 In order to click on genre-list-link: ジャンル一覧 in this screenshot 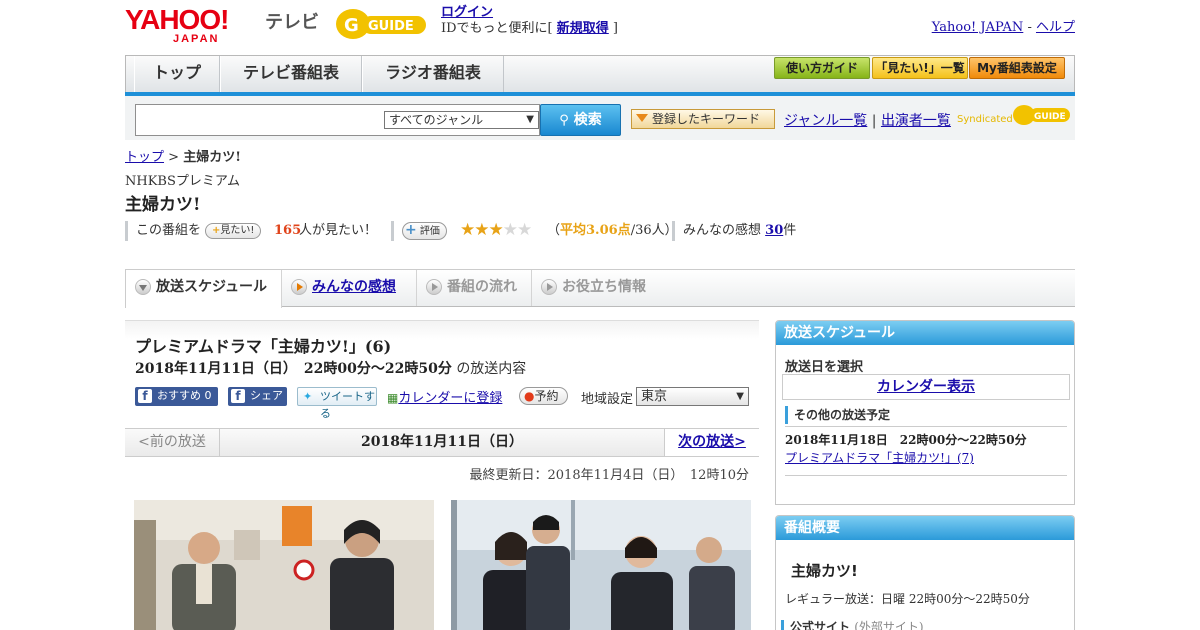, I will do `click(825, 121)`.